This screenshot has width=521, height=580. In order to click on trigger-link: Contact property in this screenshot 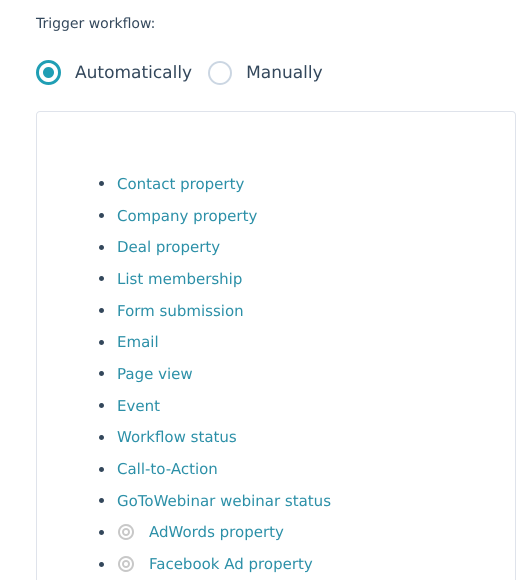, I will do `click(180, 183)`.